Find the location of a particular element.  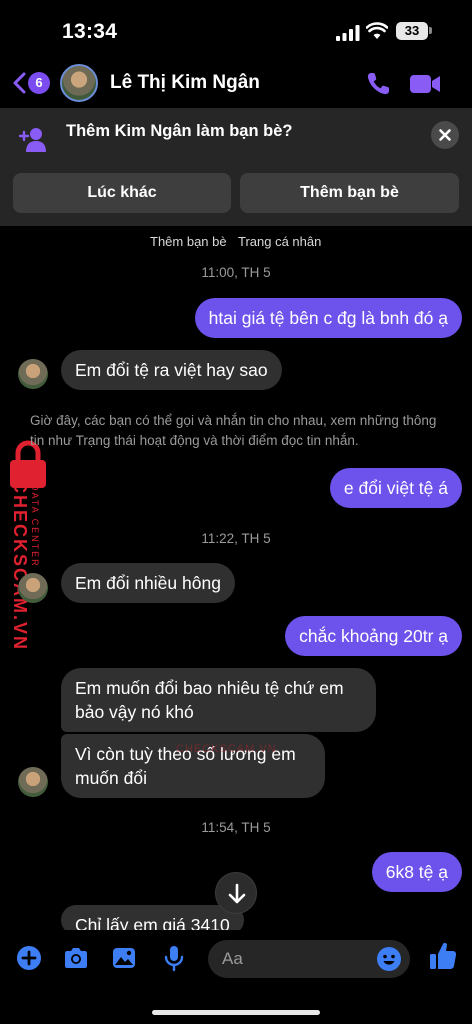

later-button: Lúc khác is located at coordinates (122, 193).